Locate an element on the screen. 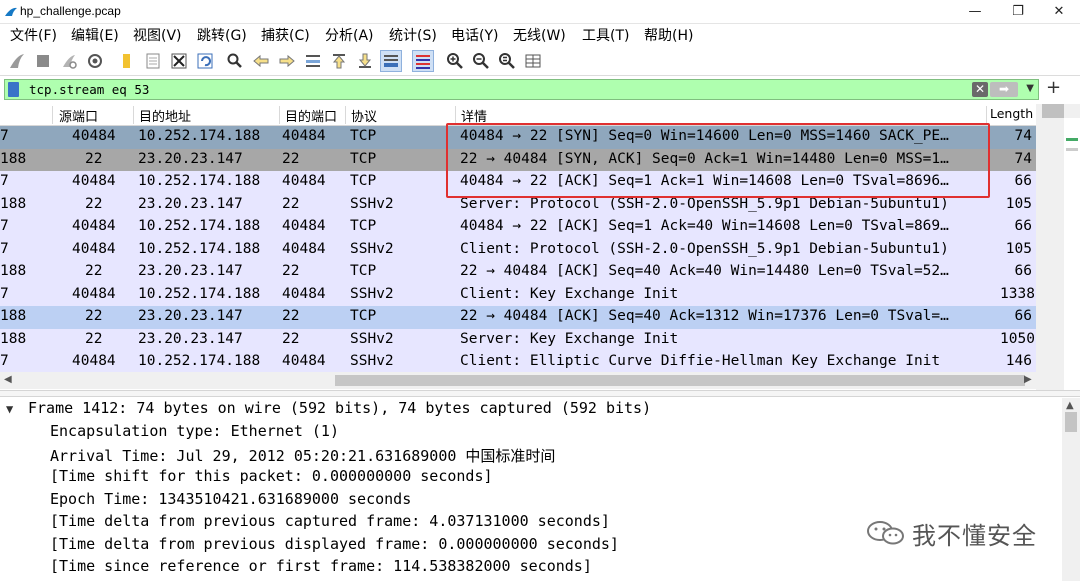 Image resolution: width=1080 pixels, height=581 pixels. menu-analyze: 分析(A) is located at coordinates (349, 35).